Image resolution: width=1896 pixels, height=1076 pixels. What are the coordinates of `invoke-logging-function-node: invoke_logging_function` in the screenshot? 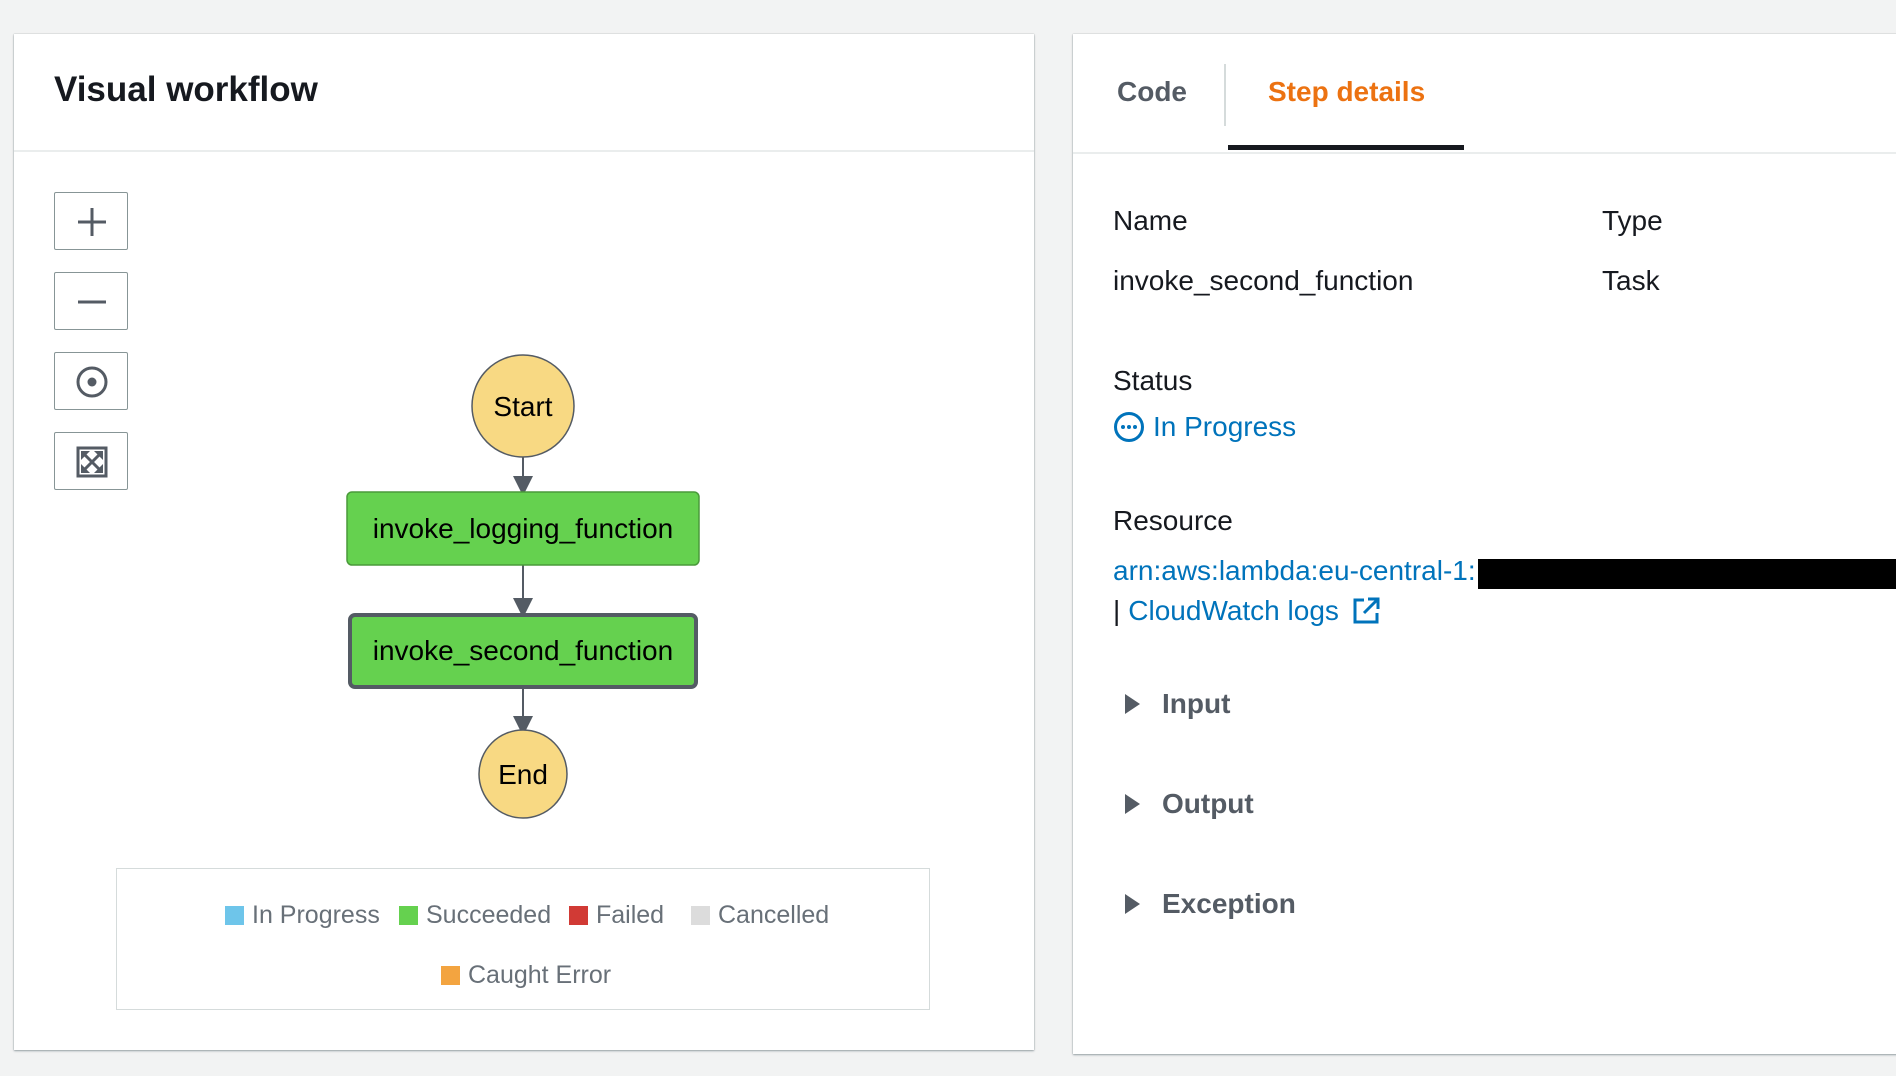 It's located at (523, 528).